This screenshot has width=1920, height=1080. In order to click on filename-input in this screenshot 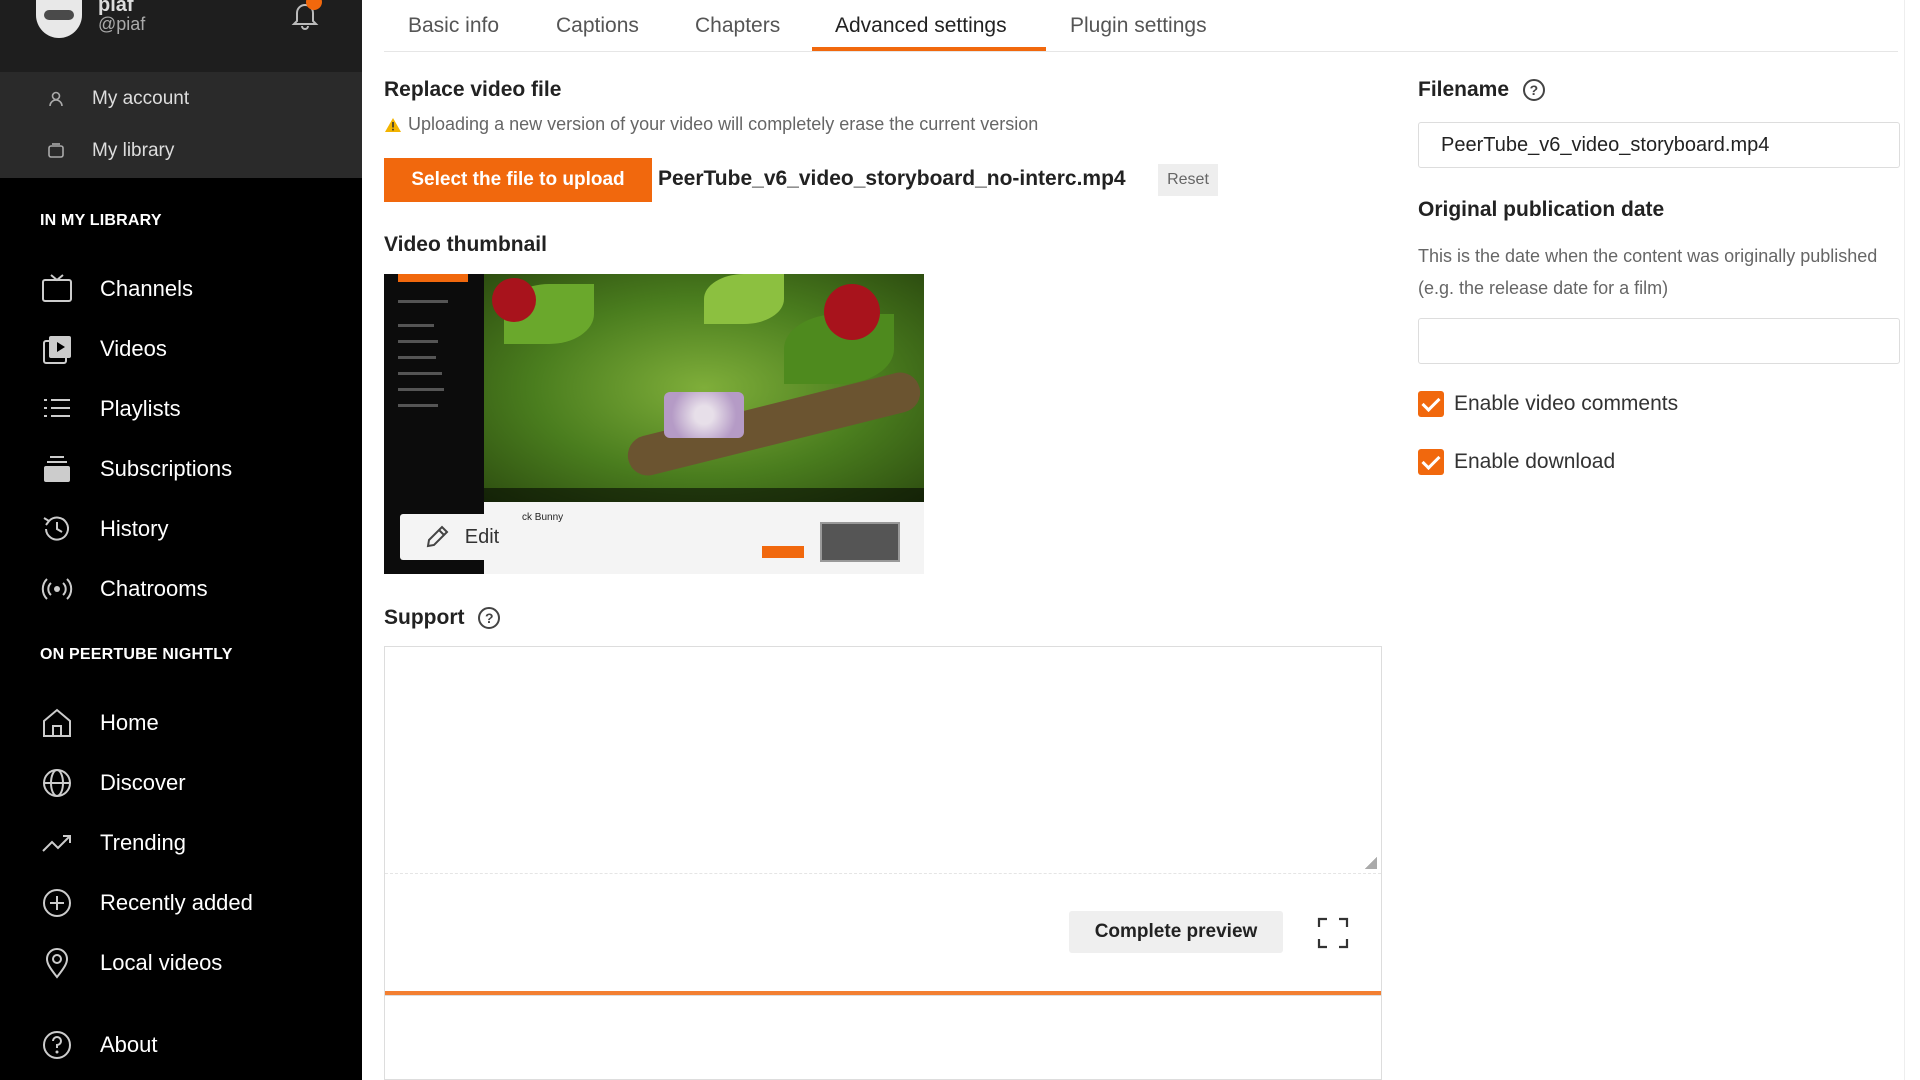, I will do `click(1659, 145)`.